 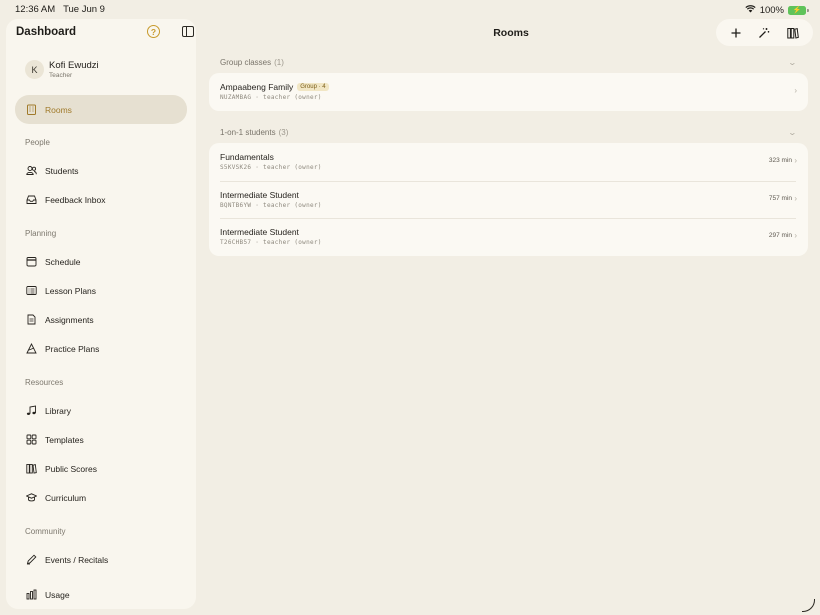 What do you see at coordinates (31, 199) in the screenshot?
I see `inbox-icon` at bounding box center [31, 199].